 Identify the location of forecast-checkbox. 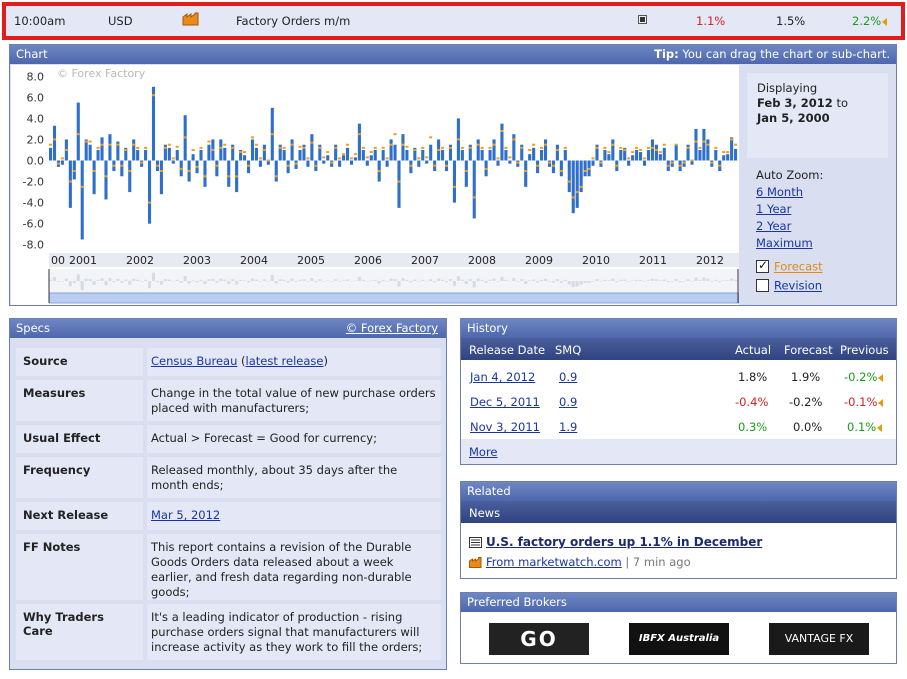
(762, 265).